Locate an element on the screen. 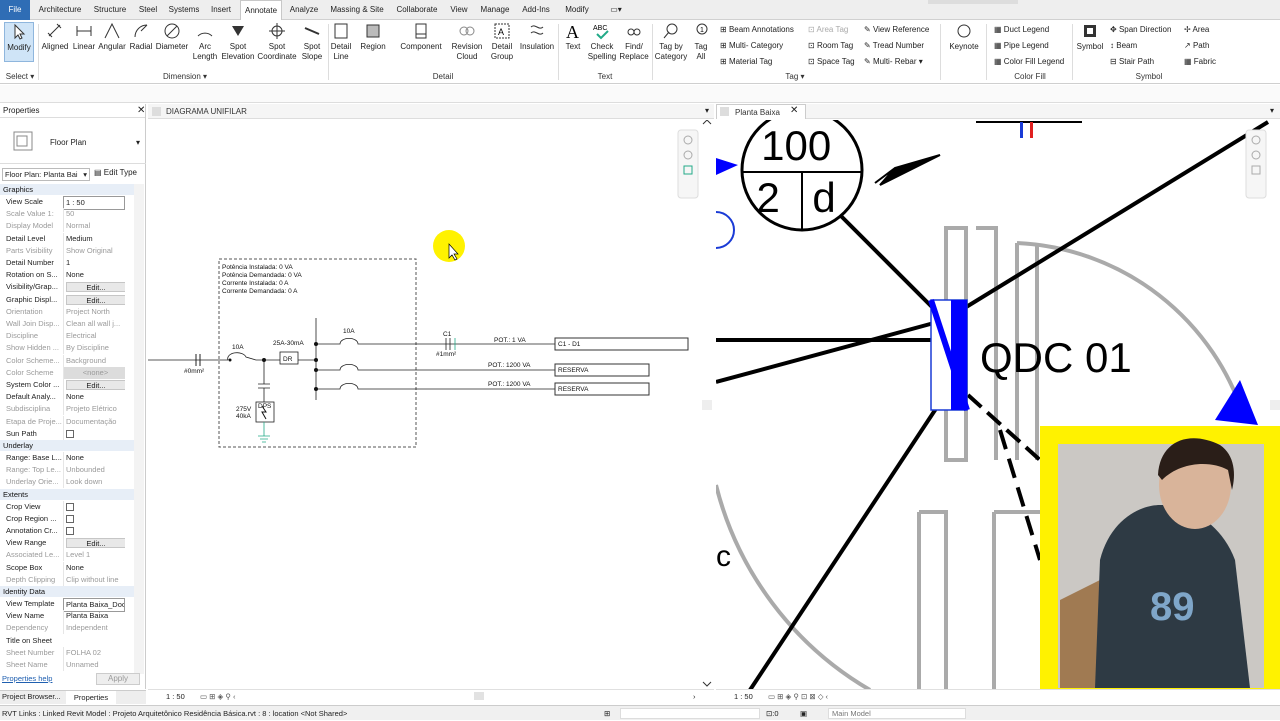 Image resolution: width=1280 pixels, height=721 pixels. tab-systems: Systems is located at coordinates (184, 10).